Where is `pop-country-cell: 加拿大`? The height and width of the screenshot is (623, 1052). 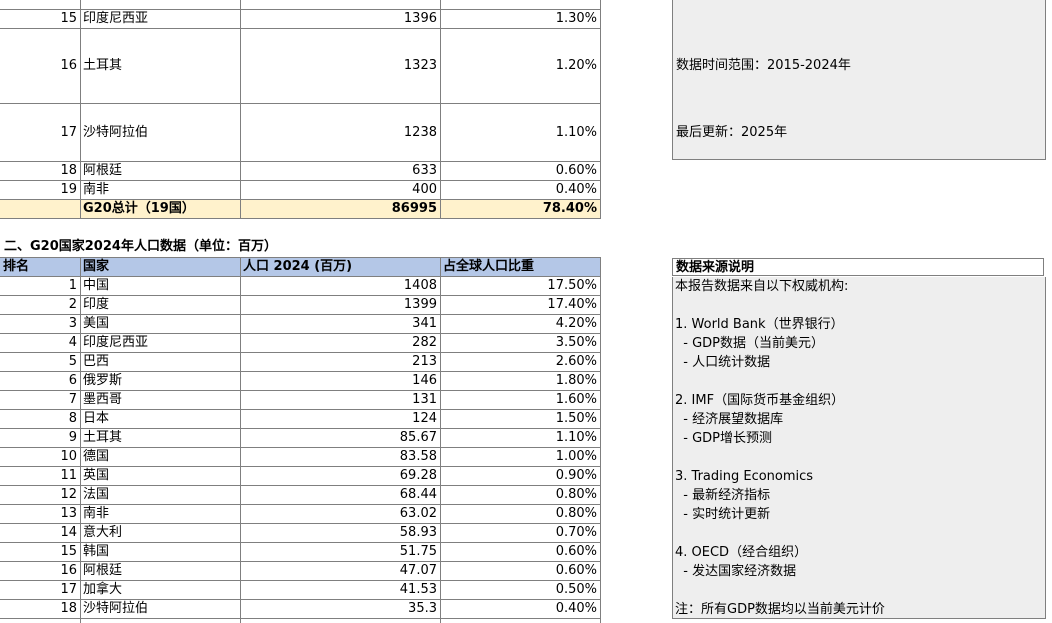 pop-country-cell: 加拿大 is located at coordinates (102, 590).